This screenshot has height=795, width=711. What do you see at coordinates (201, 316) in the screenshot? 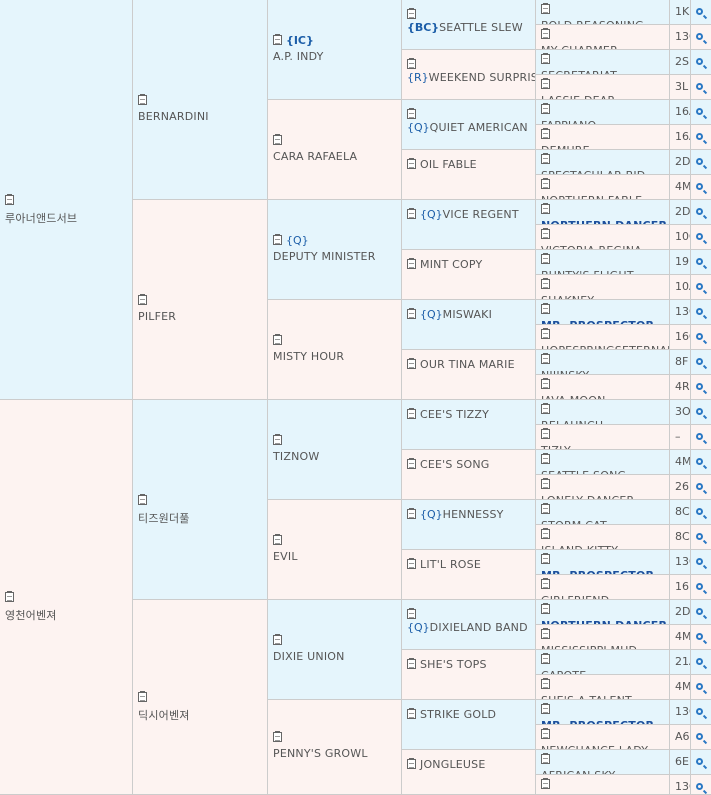
I see `horse-name-link: PILFER` at bounding box center [201, 316].